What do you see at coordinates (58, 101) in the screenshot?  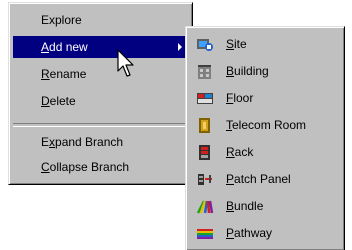 I see `menu-item-label: Delete` at bounding box center [58, 101].